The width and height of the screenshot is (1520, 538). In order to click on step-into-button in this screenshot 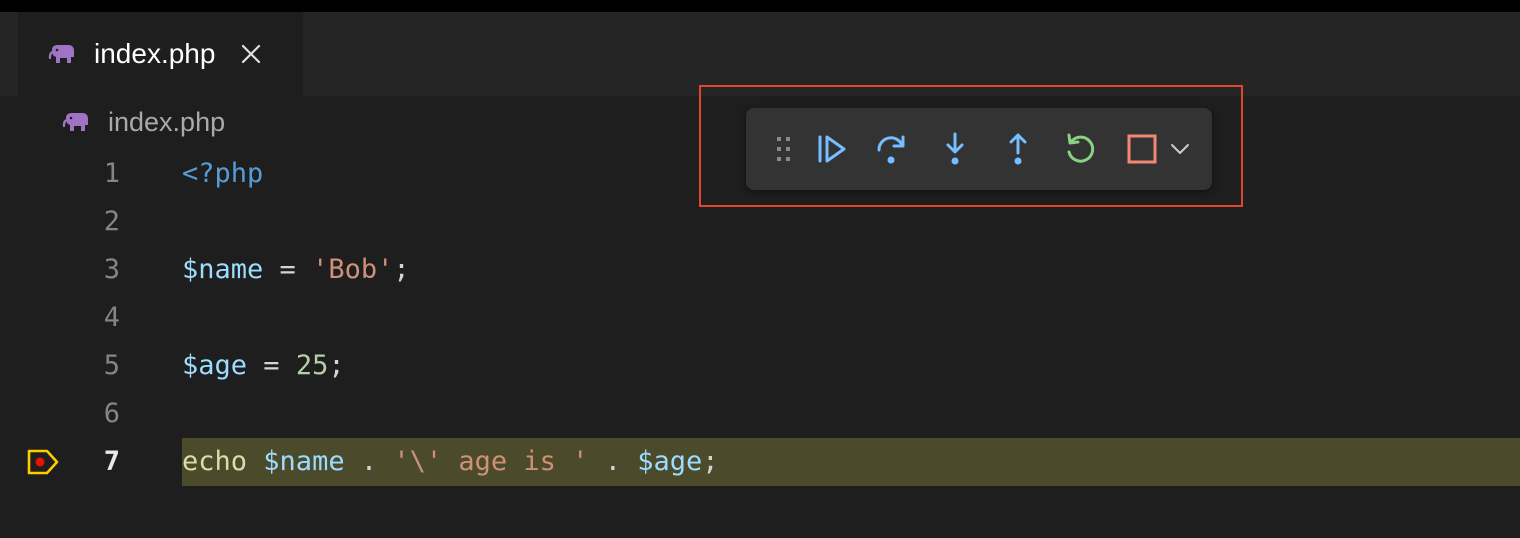, I will do `click(955, 149)`.